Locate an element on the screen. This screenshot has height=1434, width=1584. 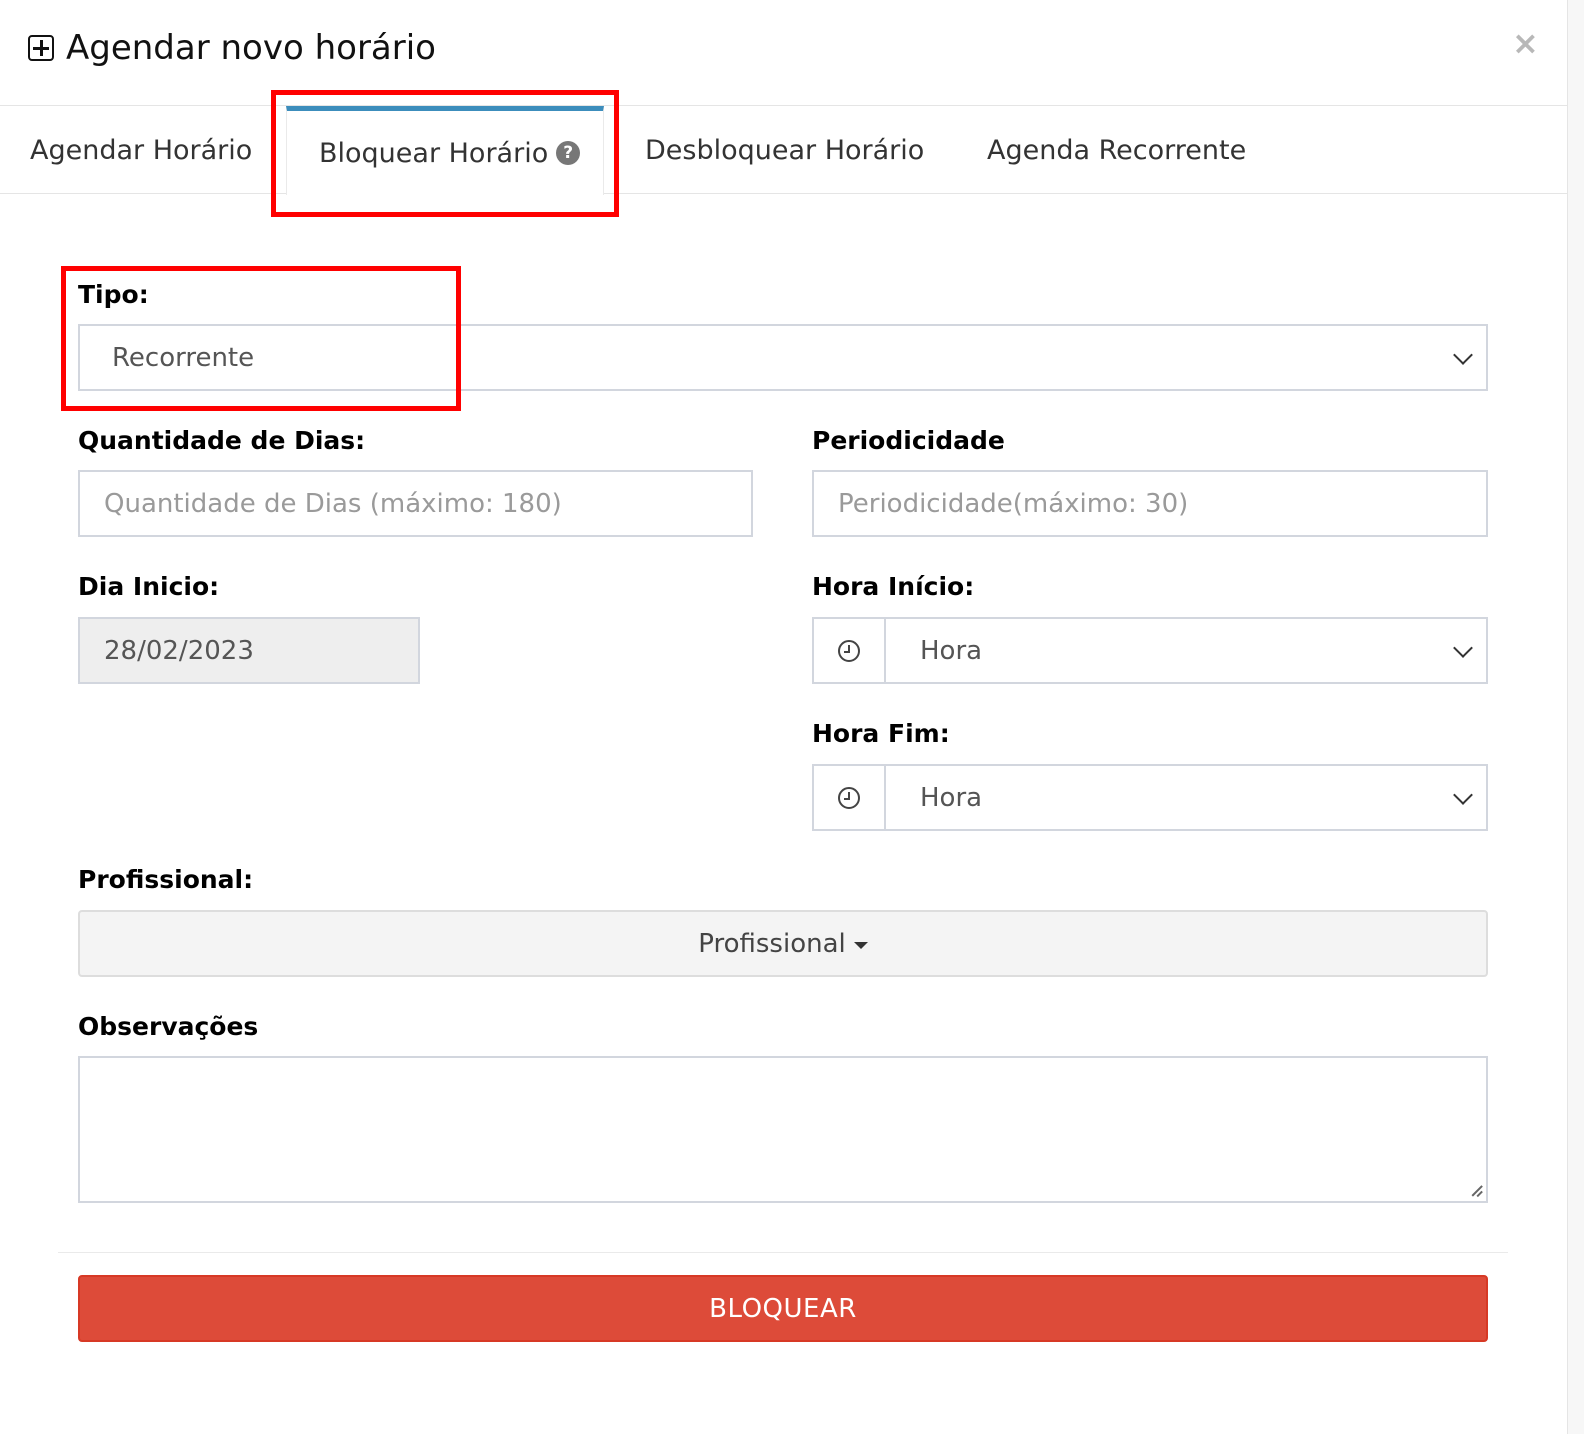
close-icon: × is located at coordinates (1525, 43).